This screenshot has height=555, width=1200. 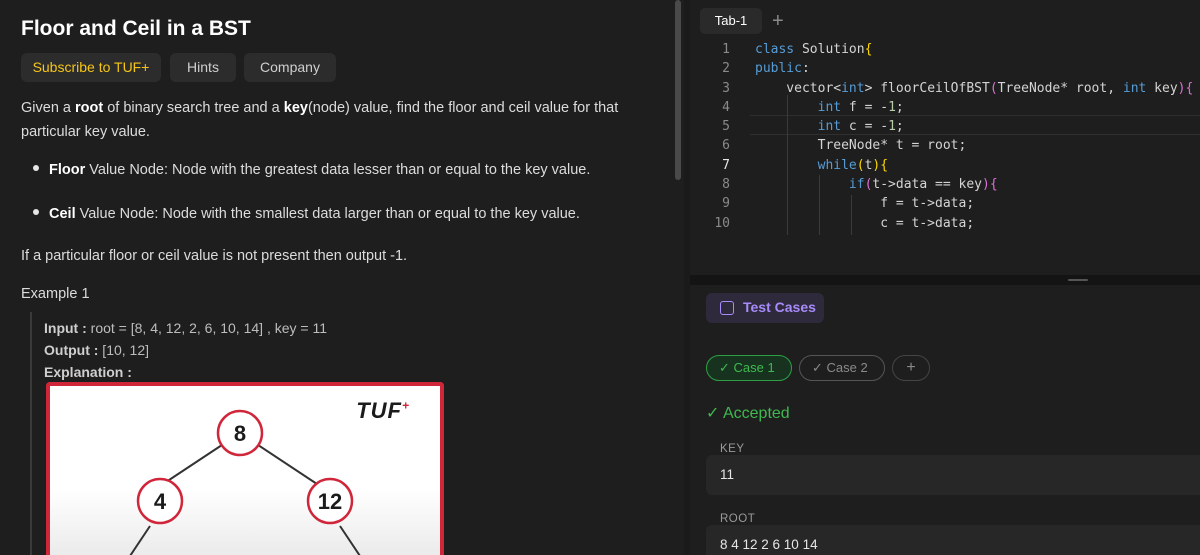 What do you see at coordinates (953, 475) in the screenshot?
I see `key-field: 11` at bounding box center [953, 475].